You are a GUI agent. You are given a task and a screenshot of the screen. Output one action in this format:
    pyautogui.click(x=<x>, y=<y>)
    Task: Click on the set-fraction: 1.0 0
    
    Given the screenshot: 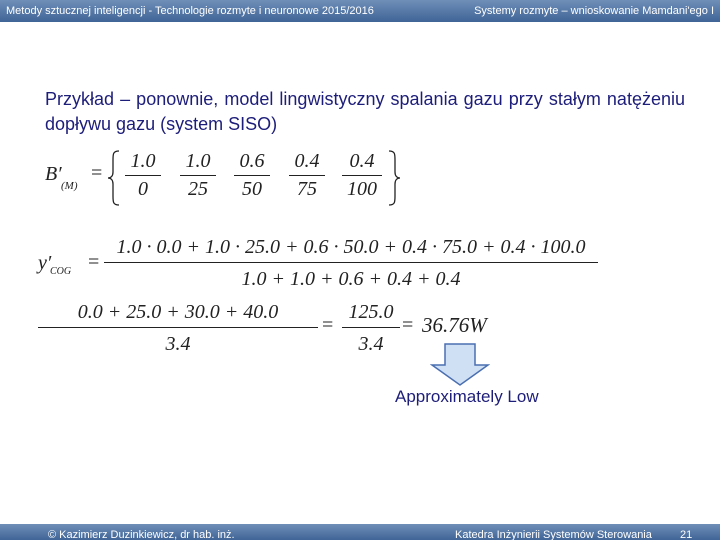 What is the action you would take?
    pyautogui.click(x=143, y=175)
    